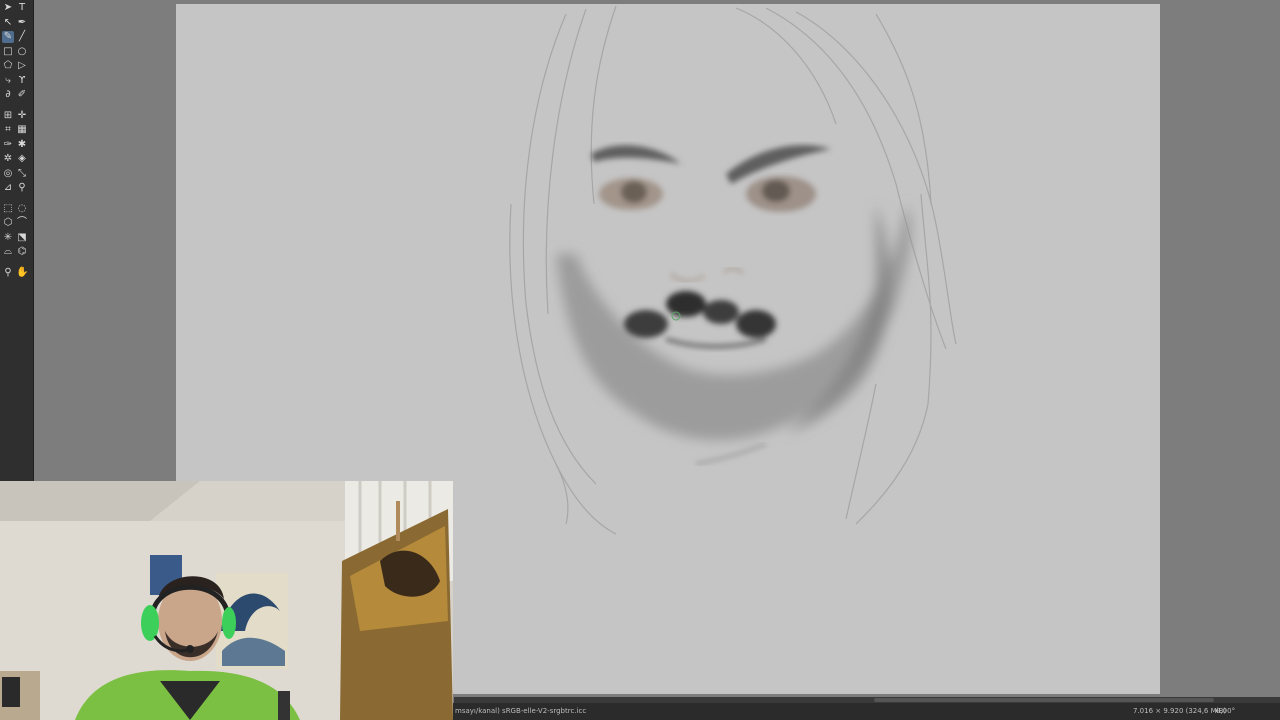  Describe the element at coordinates (8, 23) in the screenshot. I see `edit-shapes-tool: ↖` at that location.